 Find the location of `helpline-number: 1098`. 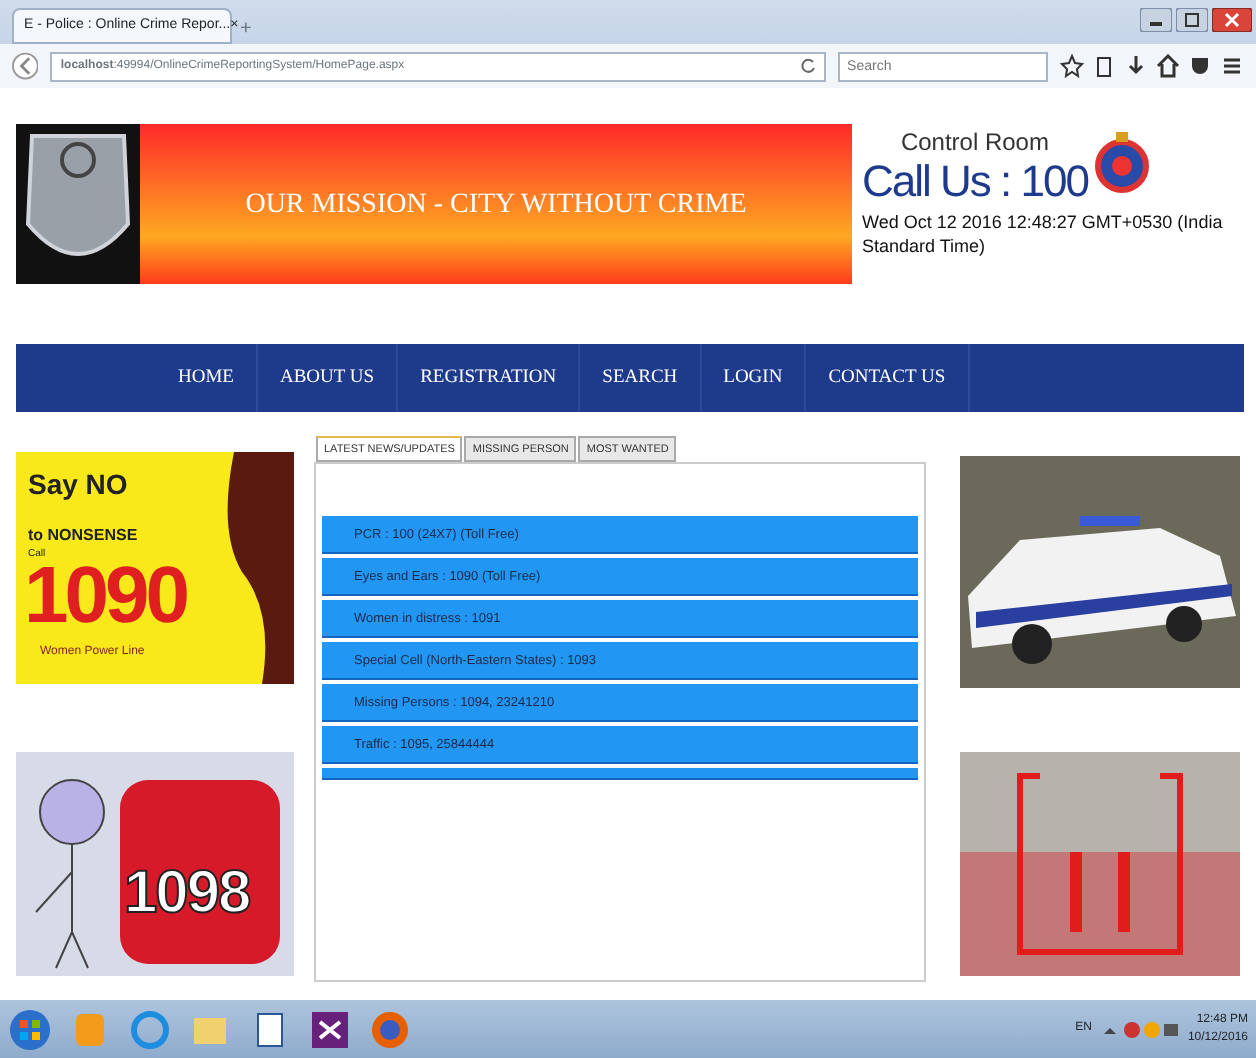

helpline-number: 1098 is located at coordinates (187, 894).